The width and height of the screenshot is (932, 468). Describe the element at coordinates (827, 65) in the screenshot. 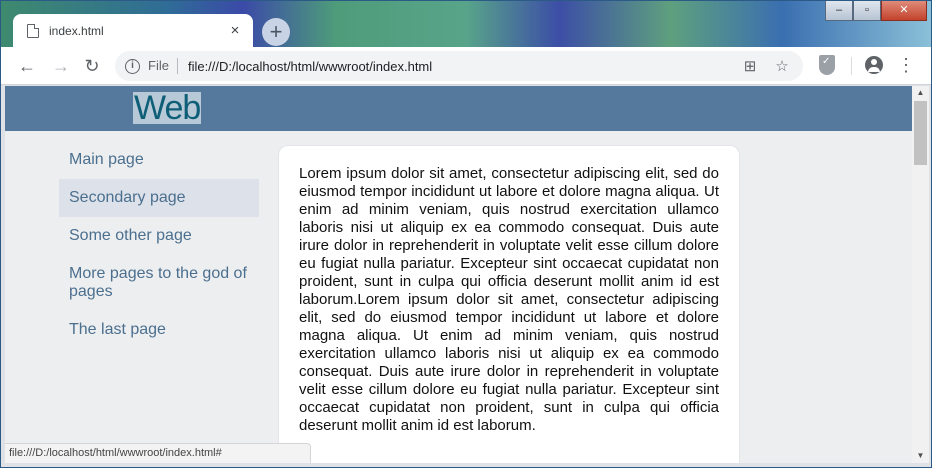

I see `extension-shield-icon` at that location.